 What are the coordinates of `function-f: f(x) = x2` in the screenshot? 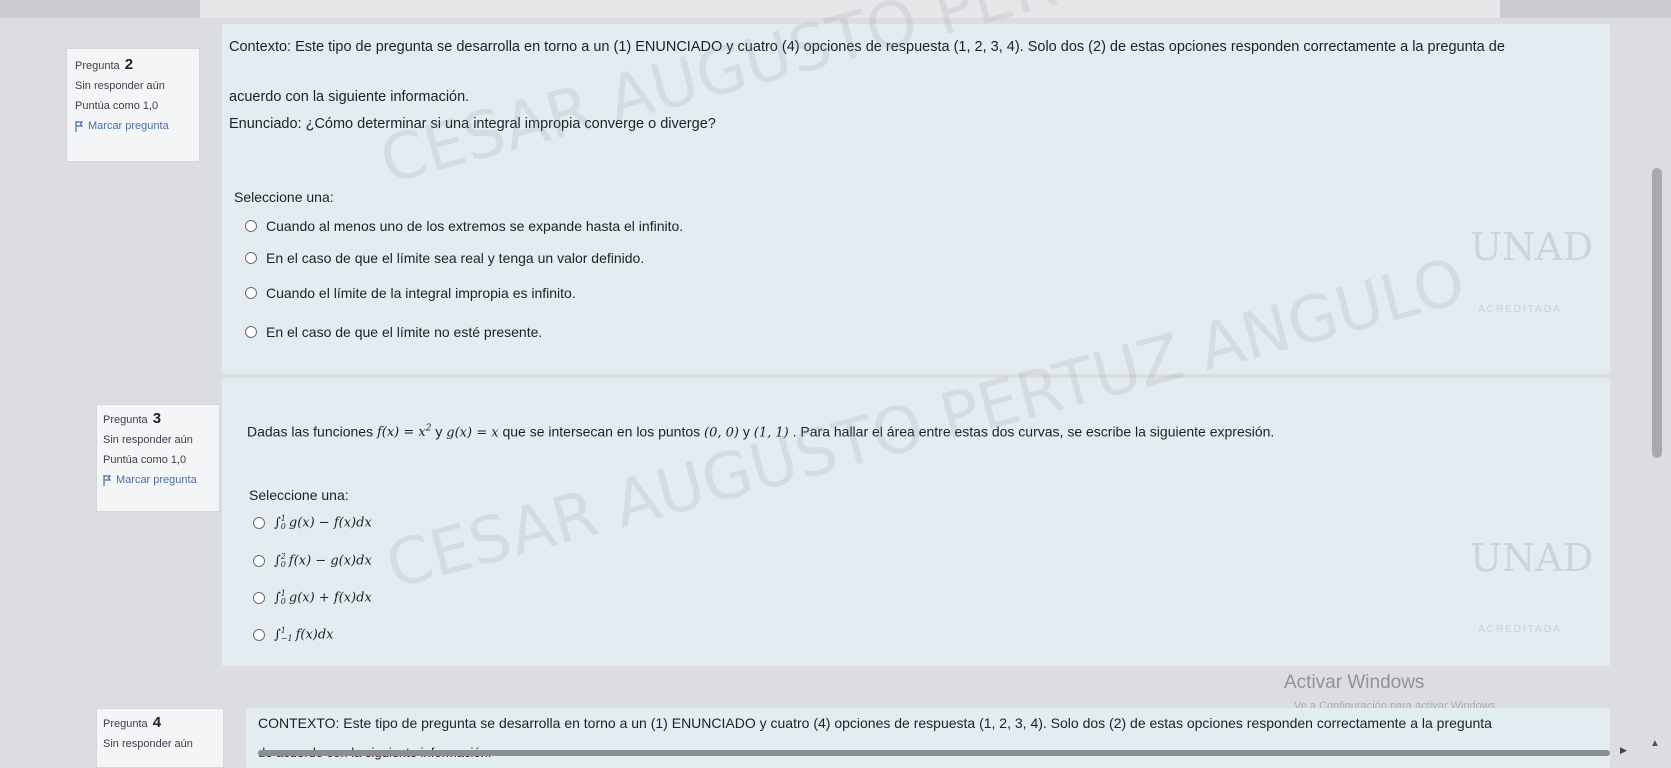 It's located at (404, 432).